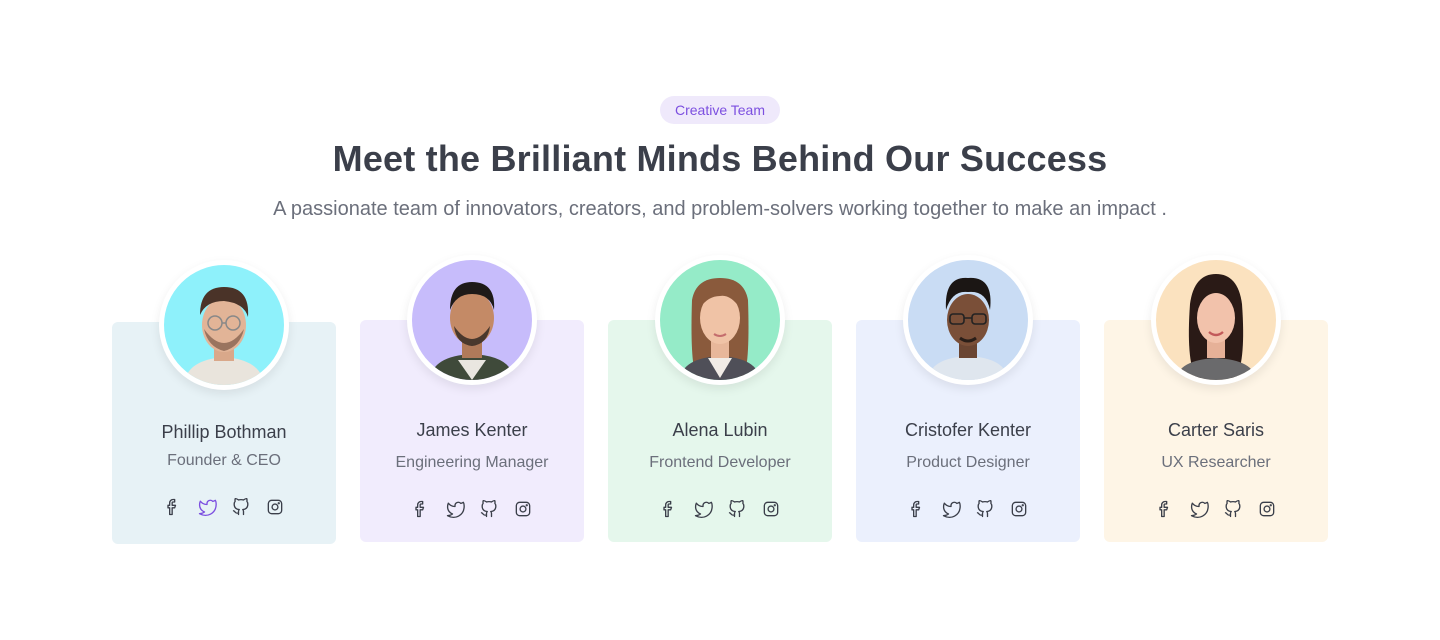 The image size is (1440, 640). Describe the element at coordinates (224, 402) in the screenshot. I see `team-card-1: Phillip Bothman Founder & CEO` at that location.